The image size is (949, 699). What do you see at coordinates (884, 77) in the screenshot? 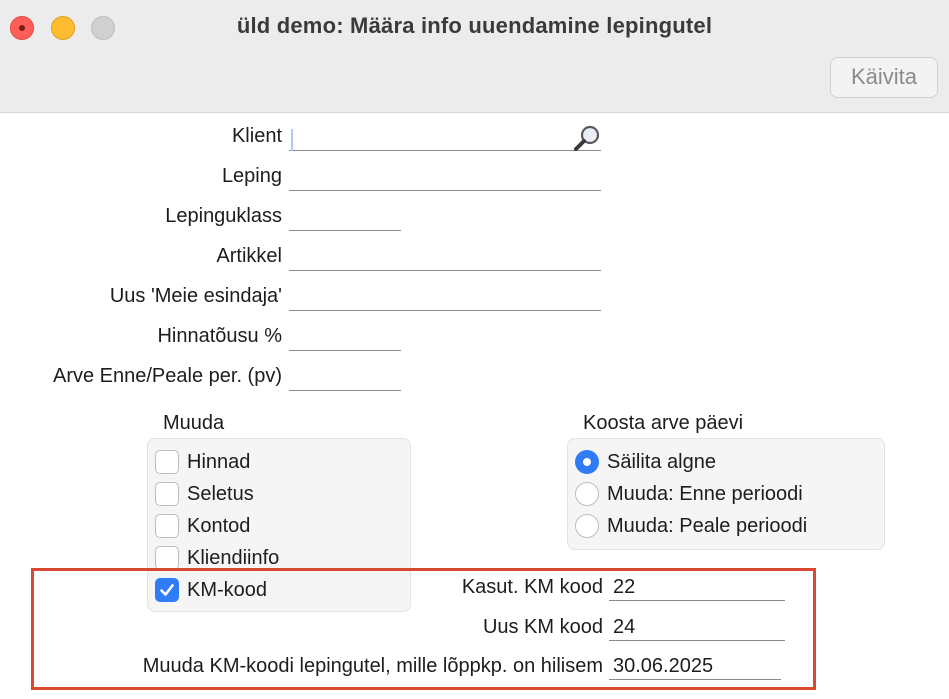
I see `run-button: Käivita` at bounding box center [884, 77].